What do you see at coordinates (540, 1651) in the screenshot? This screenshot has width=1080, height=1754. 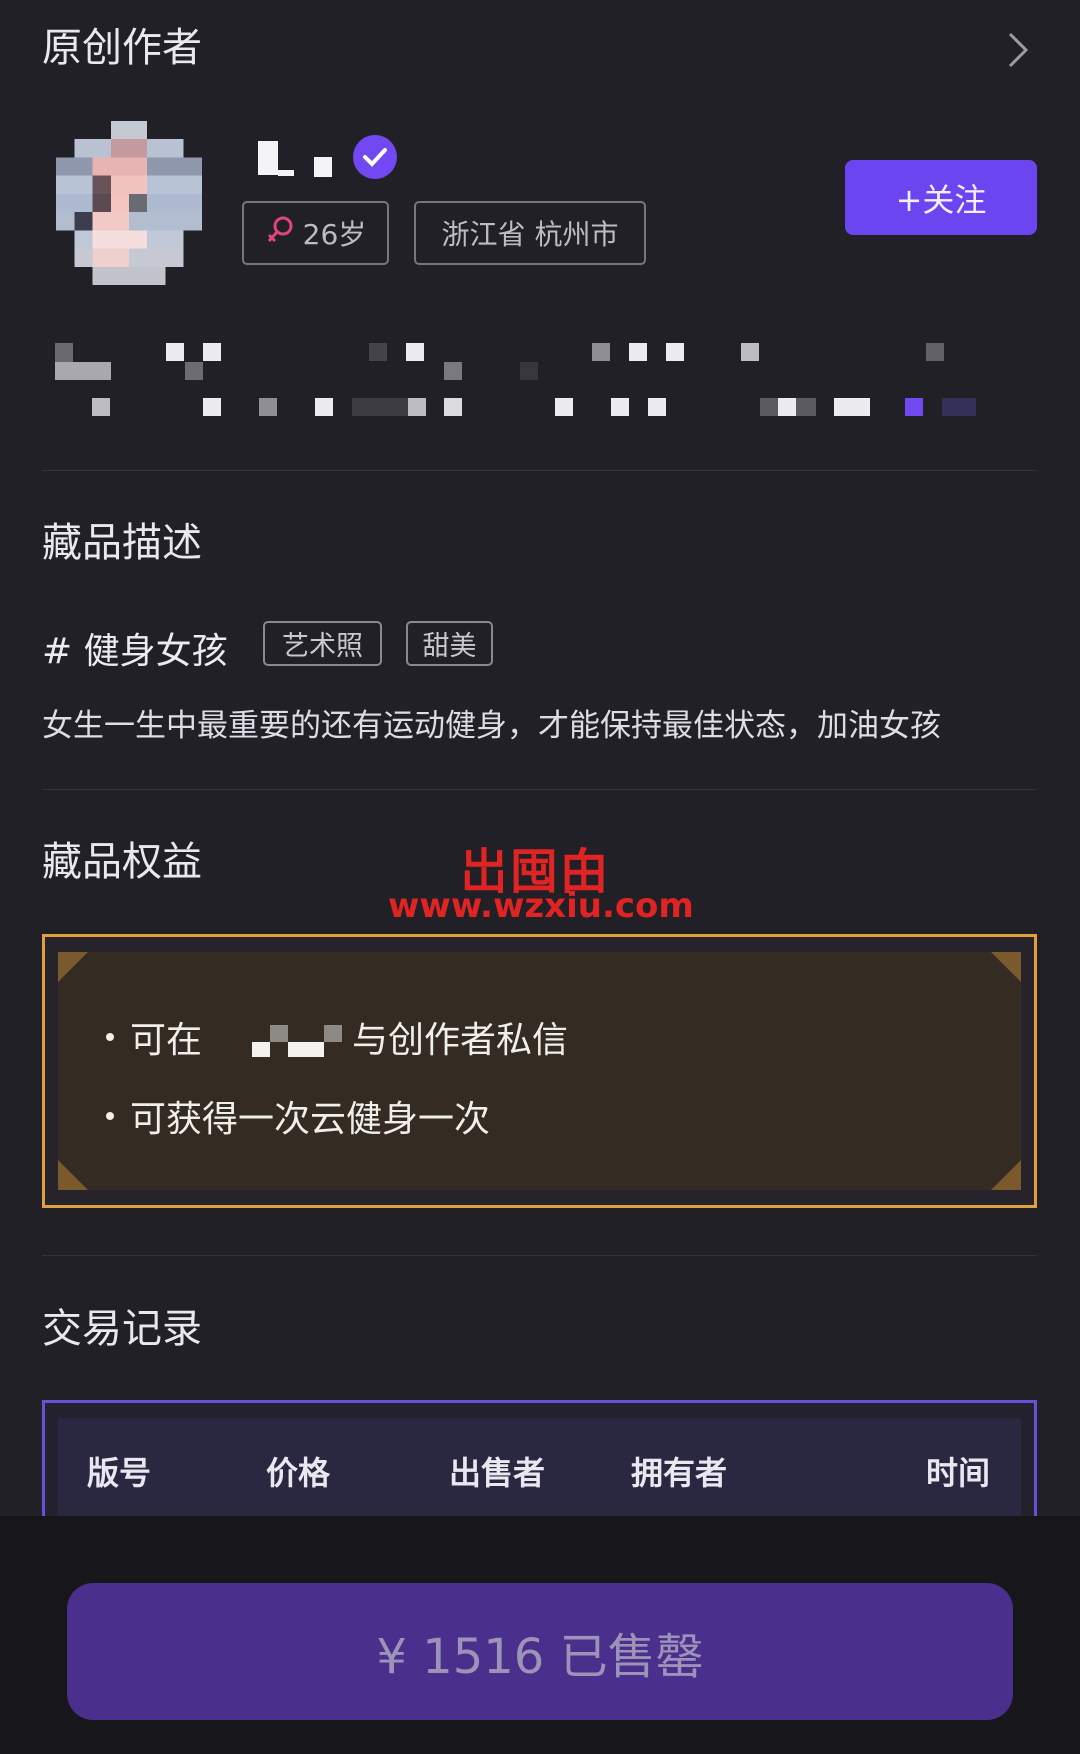 I see `buy-button-sold-out: ¥ 1516 已售罄` at bounding box center [540, 1651].